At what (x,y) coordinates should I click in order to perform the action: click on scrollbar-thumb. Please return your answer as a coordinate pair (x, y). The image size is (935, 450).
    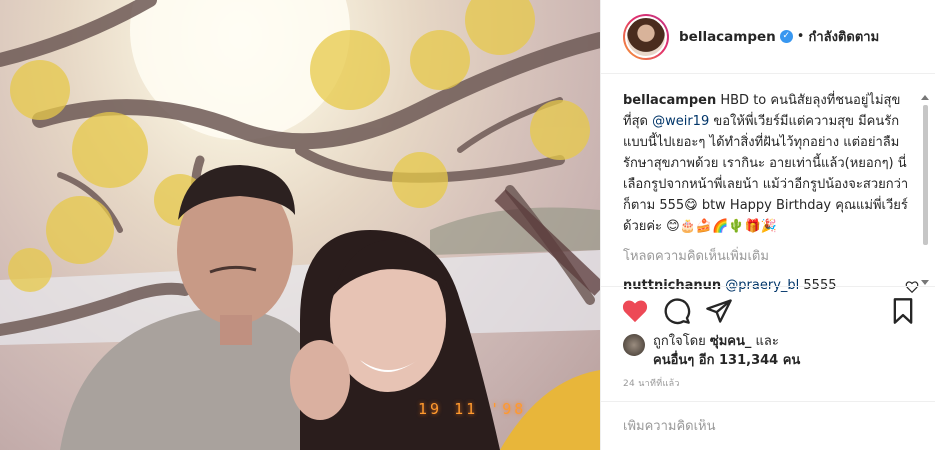
    Looking at the image, I should click on (925, 175).